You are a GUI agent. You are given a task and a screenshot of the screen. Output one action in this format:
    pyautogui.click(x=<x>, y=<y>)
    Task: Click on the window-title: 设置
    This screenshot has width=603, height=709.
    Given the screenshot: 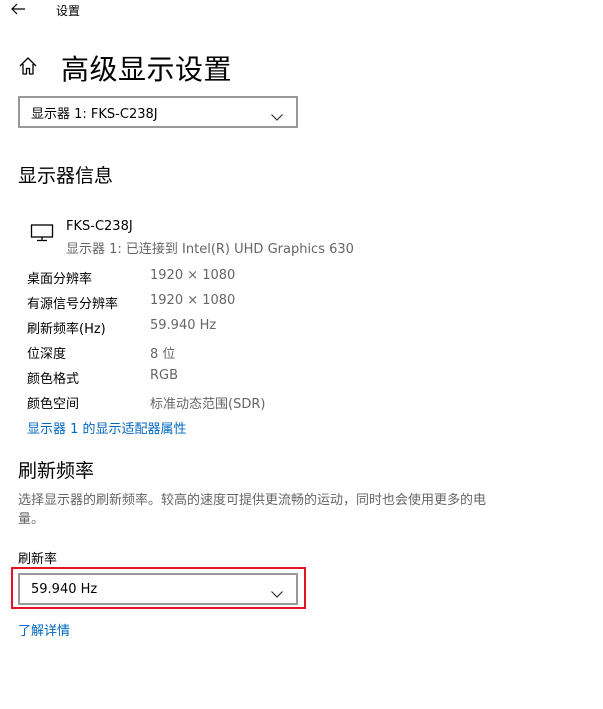 What is the action you would take?
    pyautogui.click(x=68, y=11)
    